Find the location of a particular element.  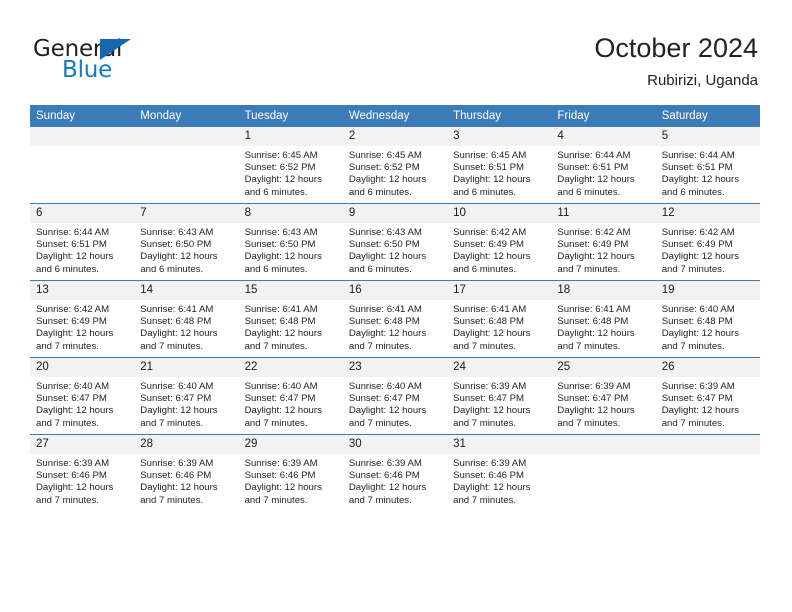

day-number: 27 is located at coordinates (82, 444).